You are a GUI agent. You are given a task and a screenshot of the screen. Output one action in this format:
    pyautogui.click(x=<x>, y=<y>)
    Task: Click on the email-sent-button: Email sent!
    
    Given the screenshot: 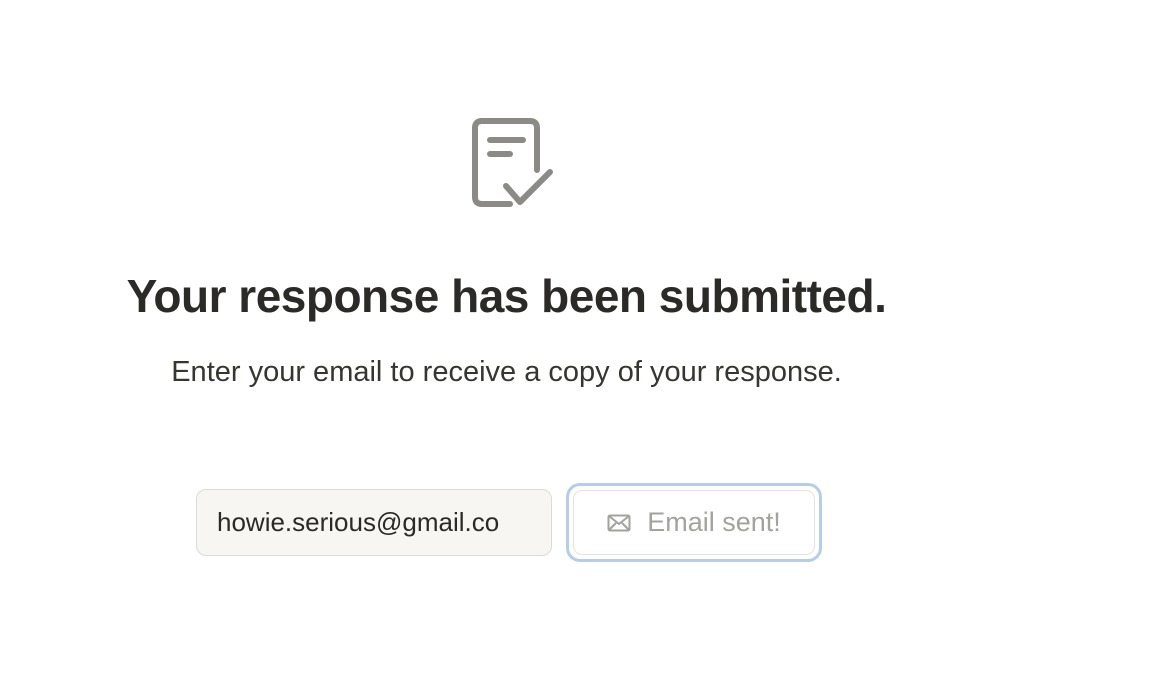 What is the action you would take?
    pyautogui.click(x=694, y=522)
    